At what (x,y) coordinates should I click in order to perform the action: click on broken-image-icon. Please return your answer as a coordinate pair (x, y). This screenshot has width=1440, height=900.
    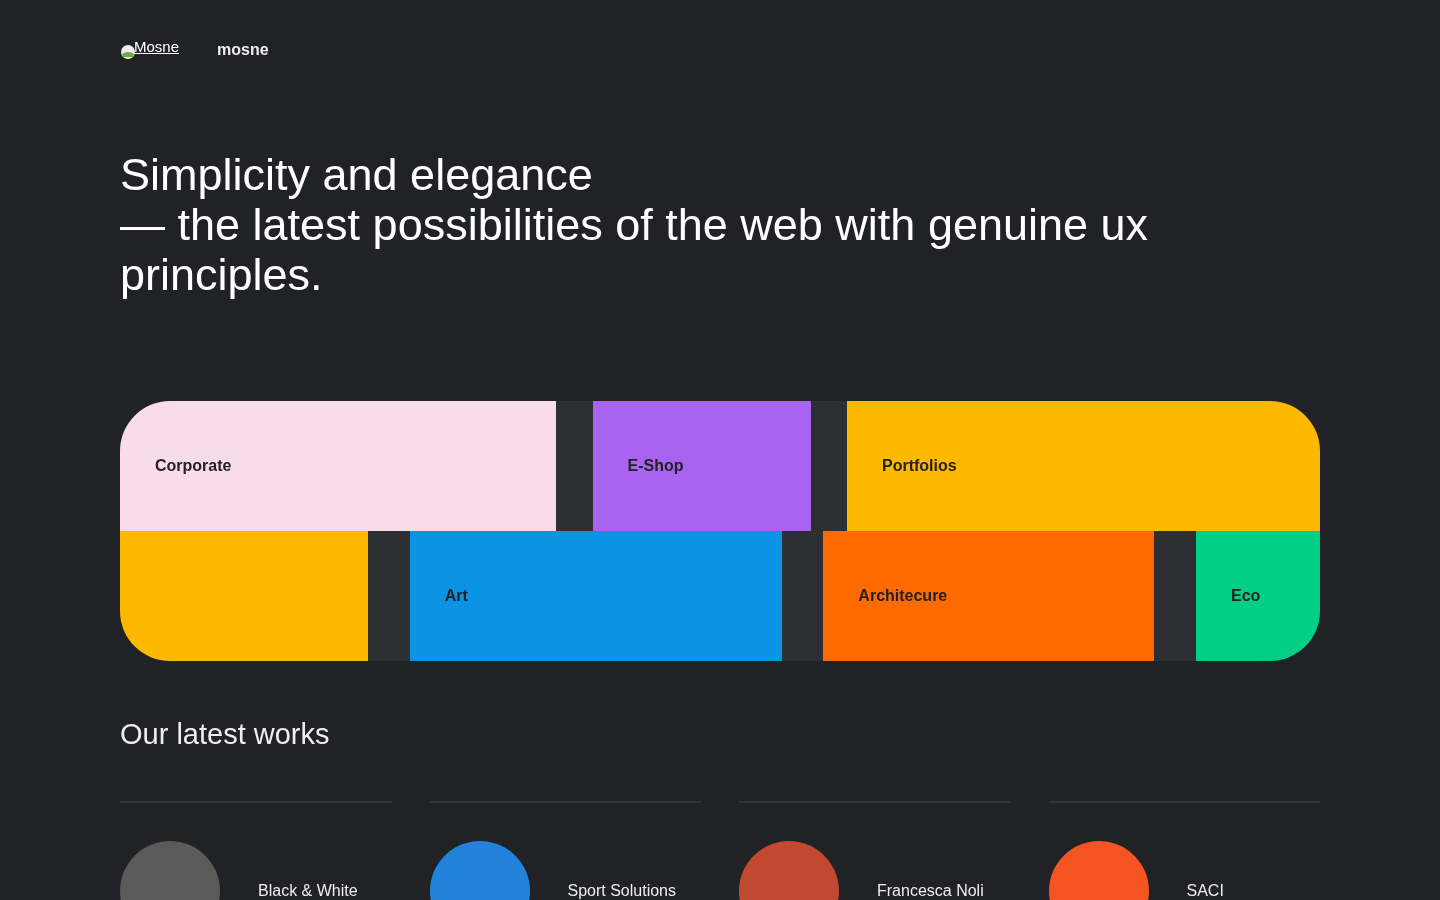
    Looking at the image, I should click on (128, 52).